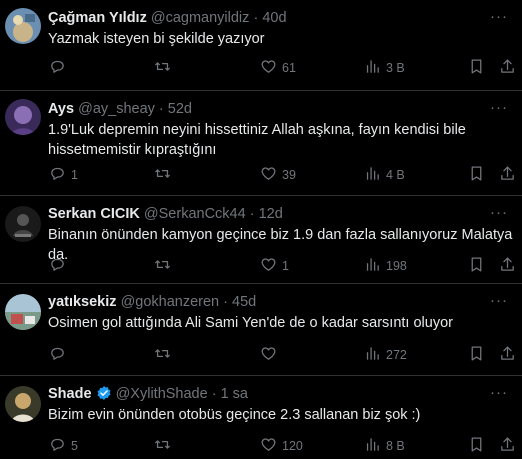  Describe the element at coordinates (170, 302) in the screenshot. I see `user-handle: @gokhanzeren` at that location.